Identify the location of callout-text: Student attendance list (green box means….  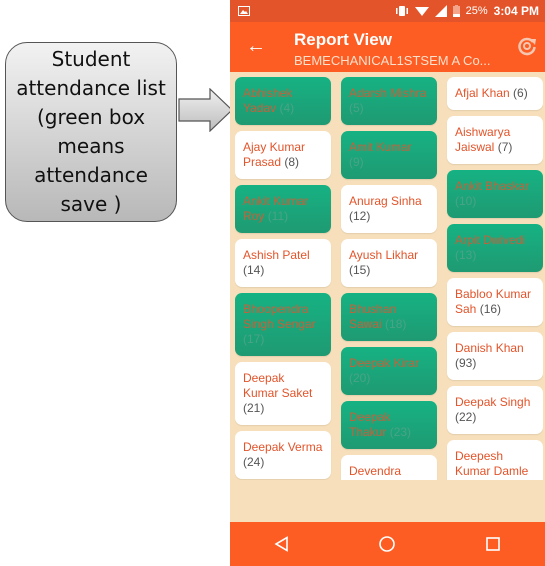
(91, 131).